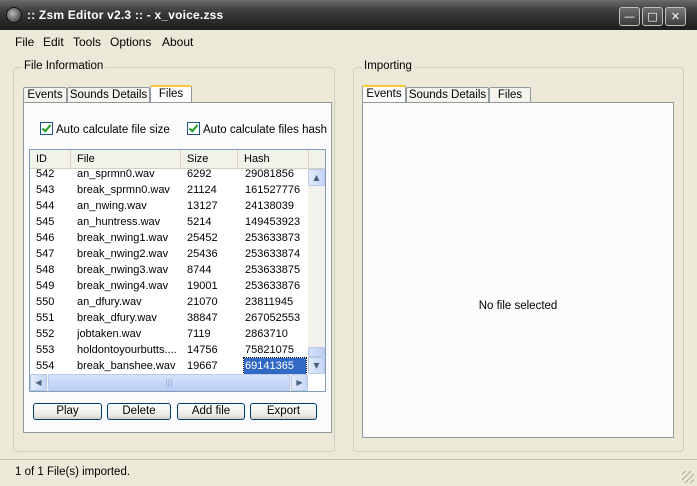  Describe the element at coordinates (269, 174) in the screenshot. I see `row-hash: 29081856` at that location.